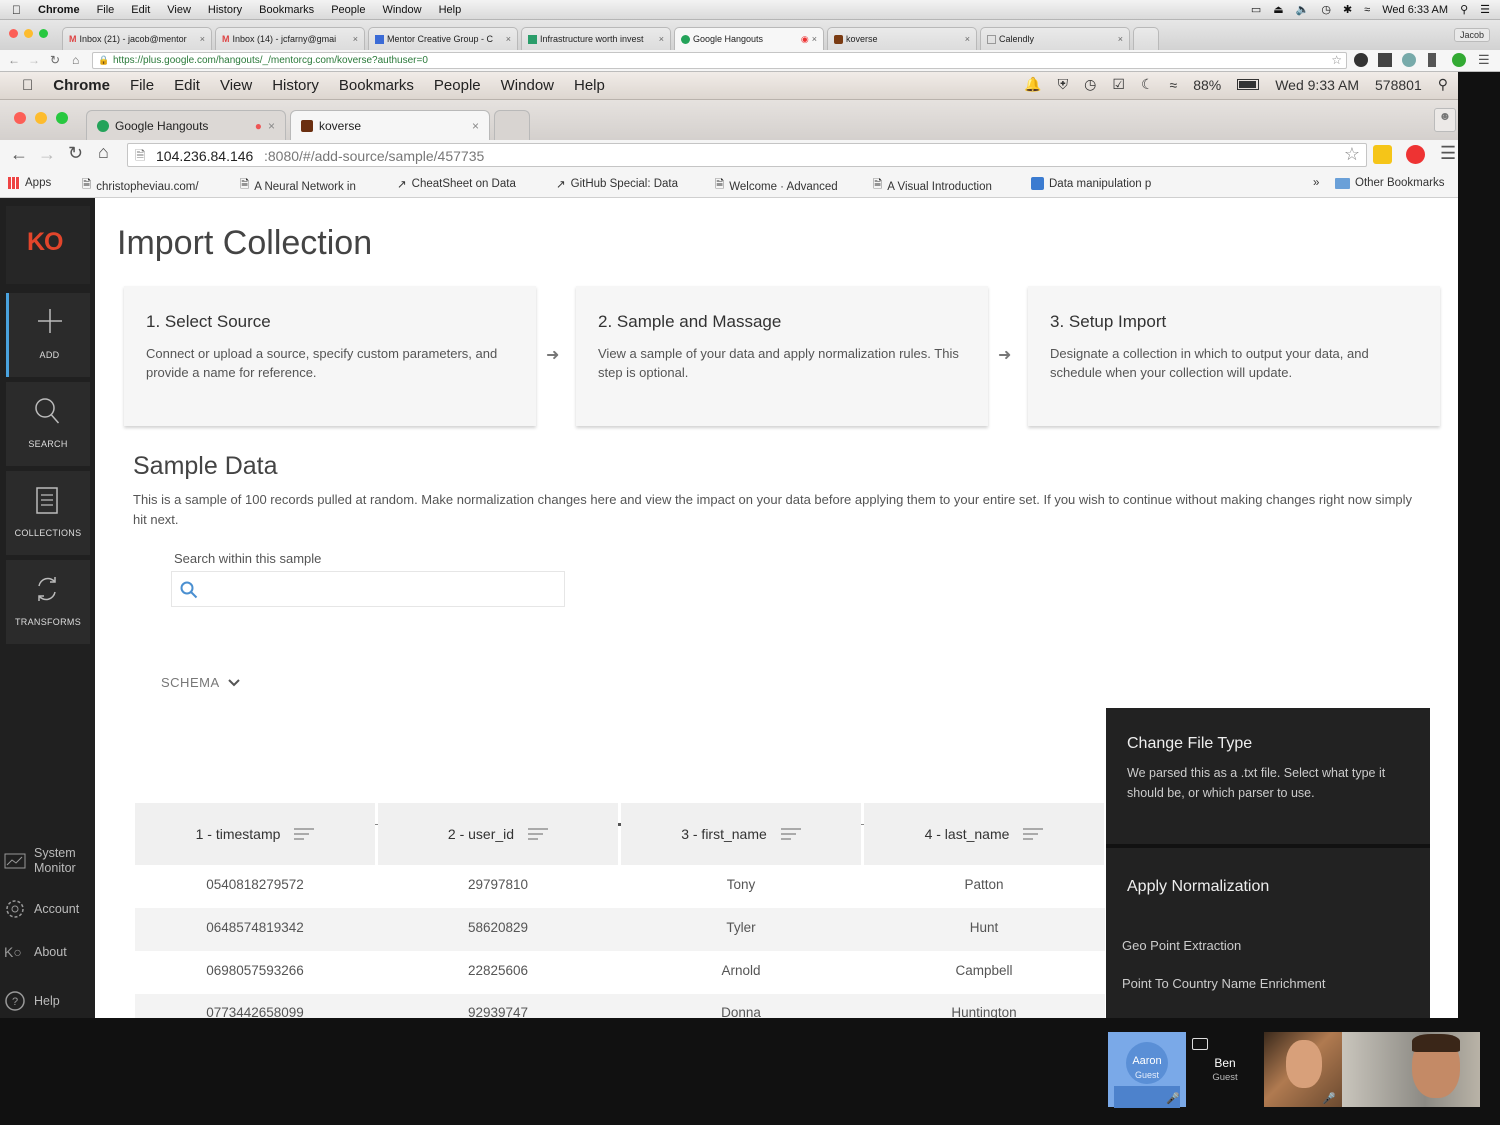  I want to click on notification-center-icon: ☰, so click(1485, 9).